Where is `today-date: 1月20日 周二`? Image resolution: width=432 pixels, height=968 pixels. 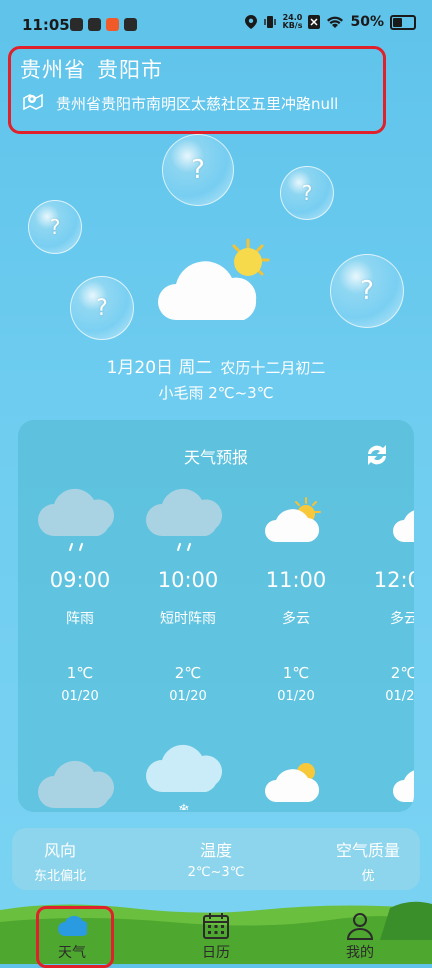
today-date: 1月20日 周二 is located at coordinates (159, 368).